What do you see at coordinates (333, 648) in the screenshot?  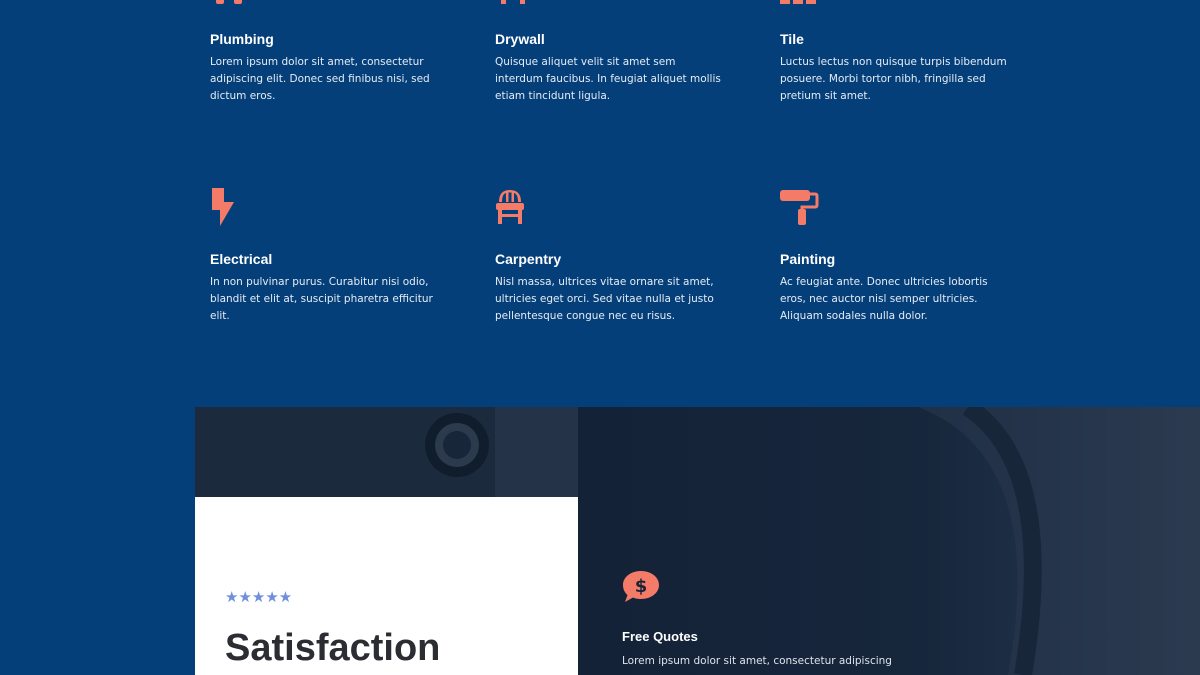 I see `testimonial-heading: Satisfaction` at bounding box center [333, 648].